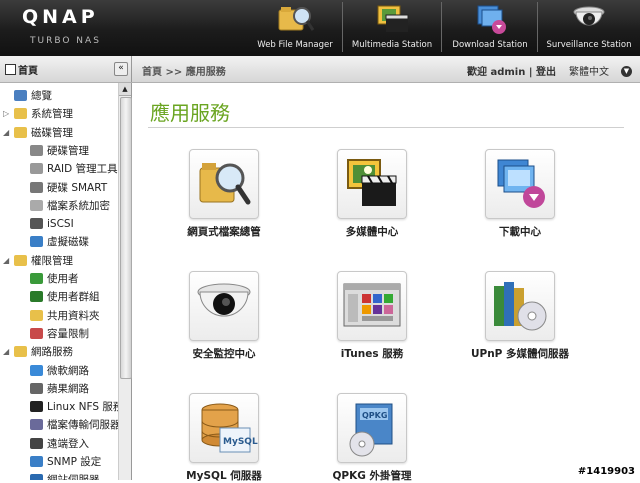 This screenshot has width=640, height=483. Describe the element at coordinates (65, 475) in the screenshot. I see `sidebar-item: 網站伺服器` at that location.